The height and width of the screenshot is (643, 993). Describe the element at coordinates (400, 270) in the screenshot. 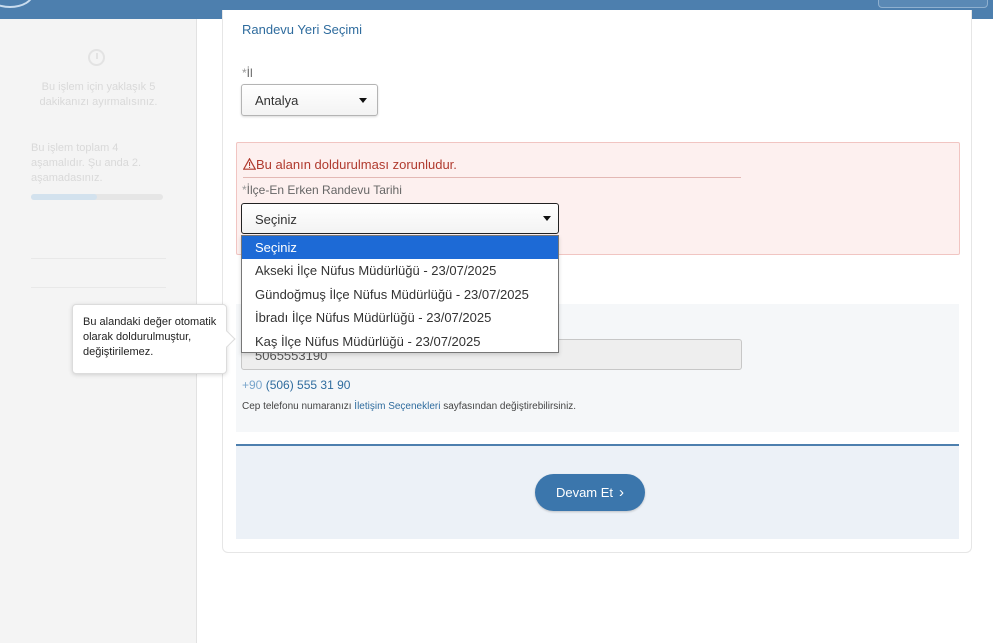

I see `dropdown-option: Akseki İlçe Nüfus Müdürlüğü - 23/07/2025` at that location.